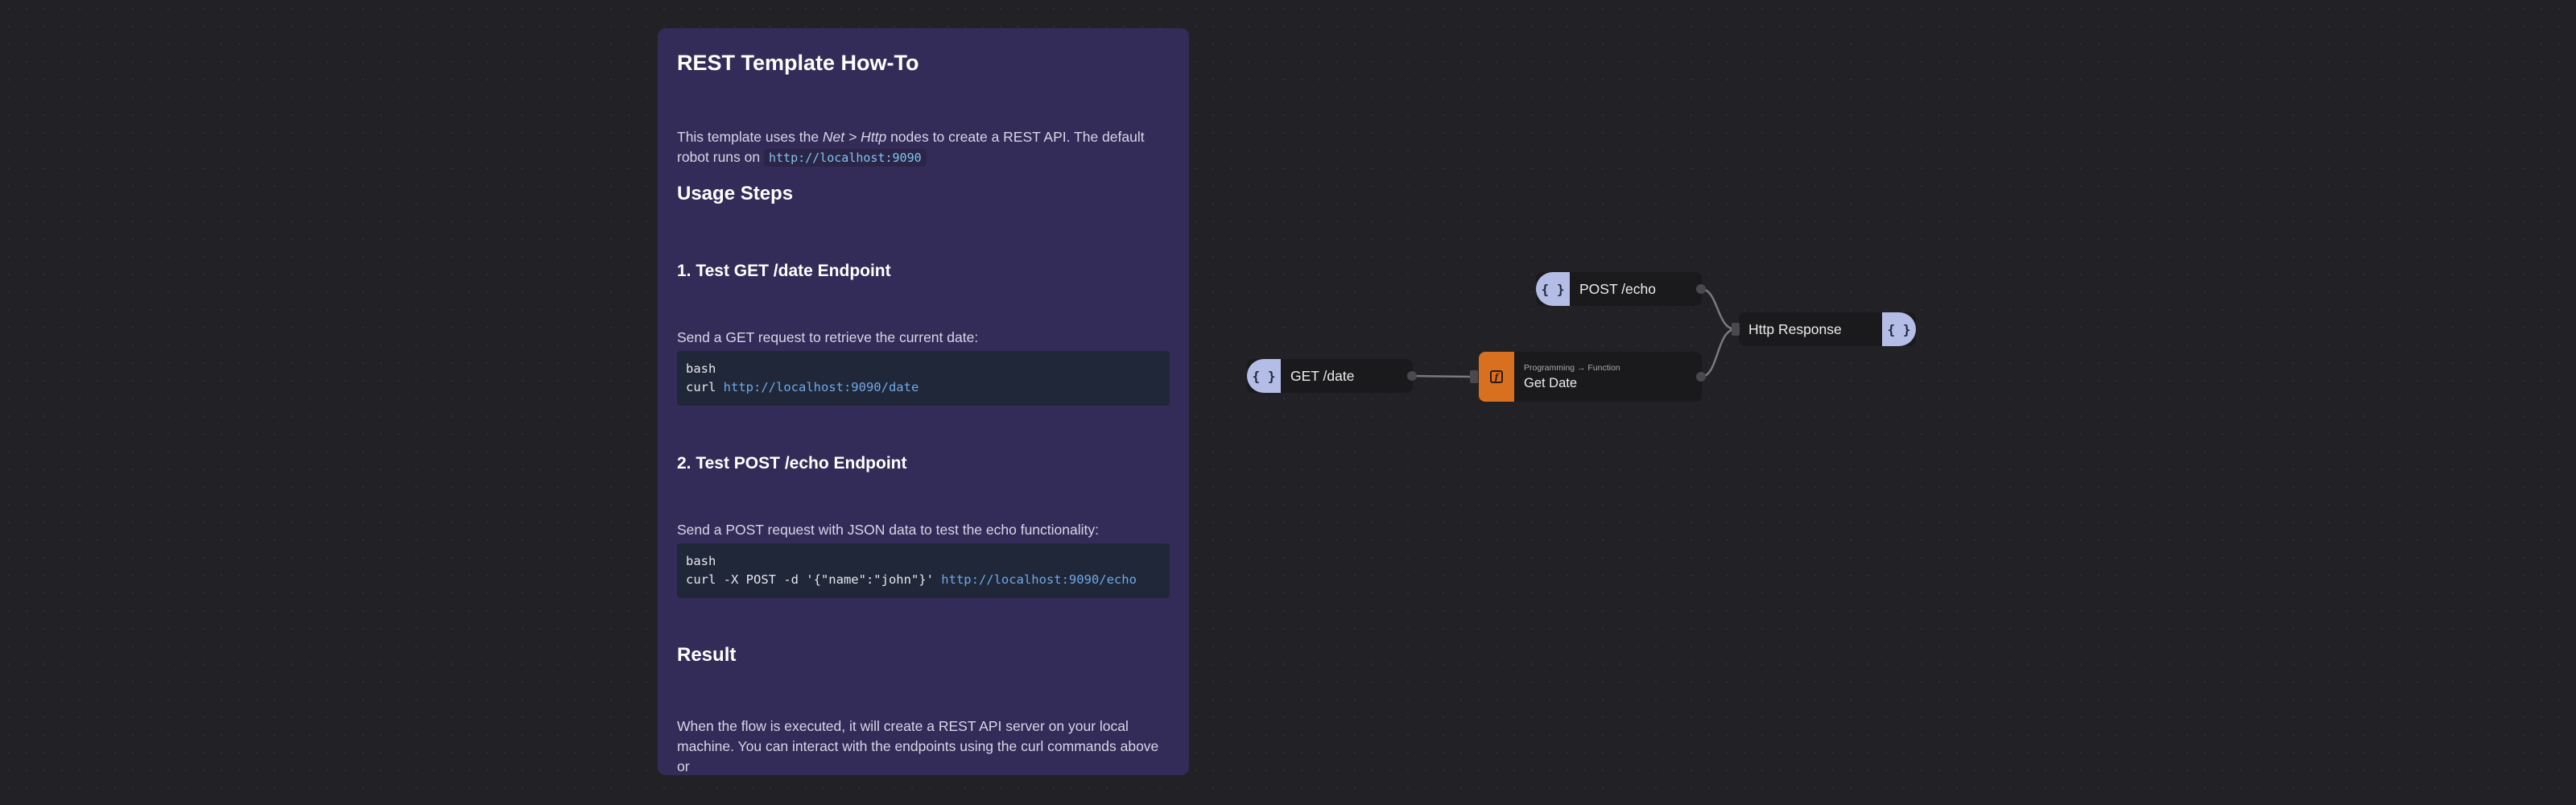 This screenshot has height=805, width=2576. I want to click on get-date-node: { } GET /date, so click(1330, 376).